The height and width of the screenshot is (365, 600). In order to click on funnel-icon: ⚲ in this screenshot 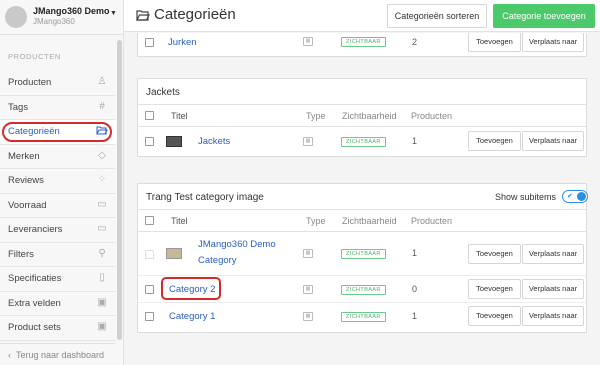, I will do `click(102, 253)`.